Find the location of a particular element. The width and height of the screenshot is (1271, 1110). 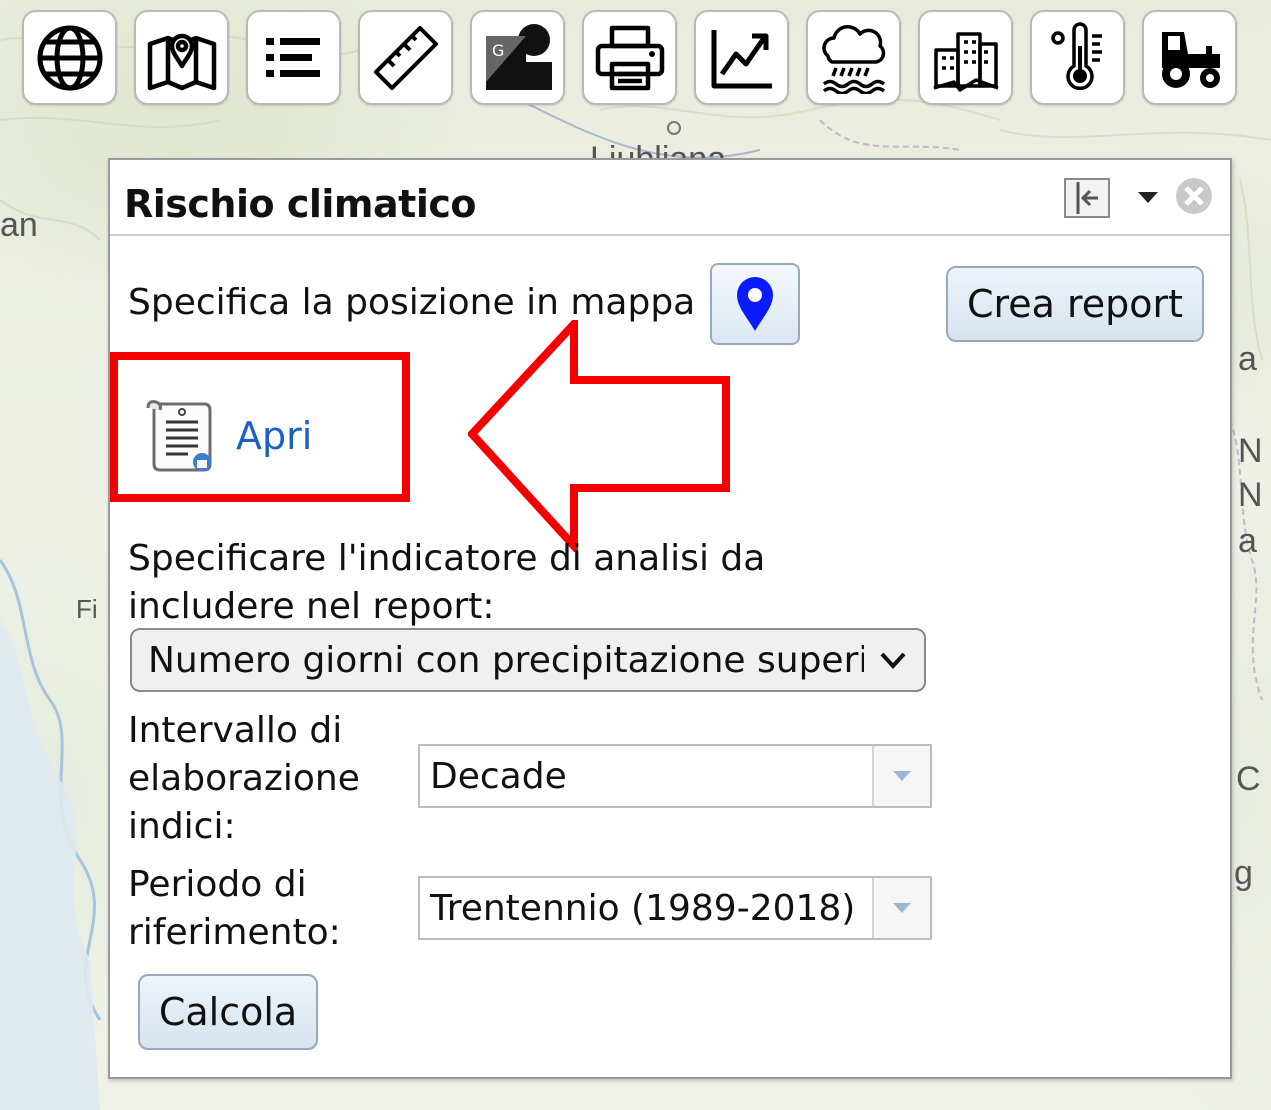

indicator-label-cont: includere nel report: is located at coordinates (311, 606).